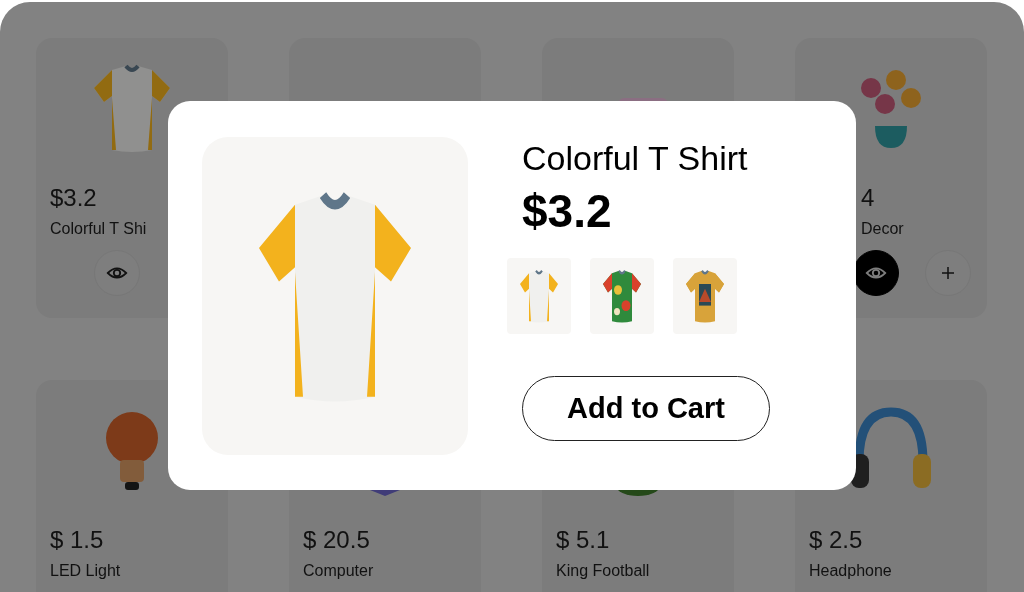  I want to click on product-price: 4, so click(868, 198).